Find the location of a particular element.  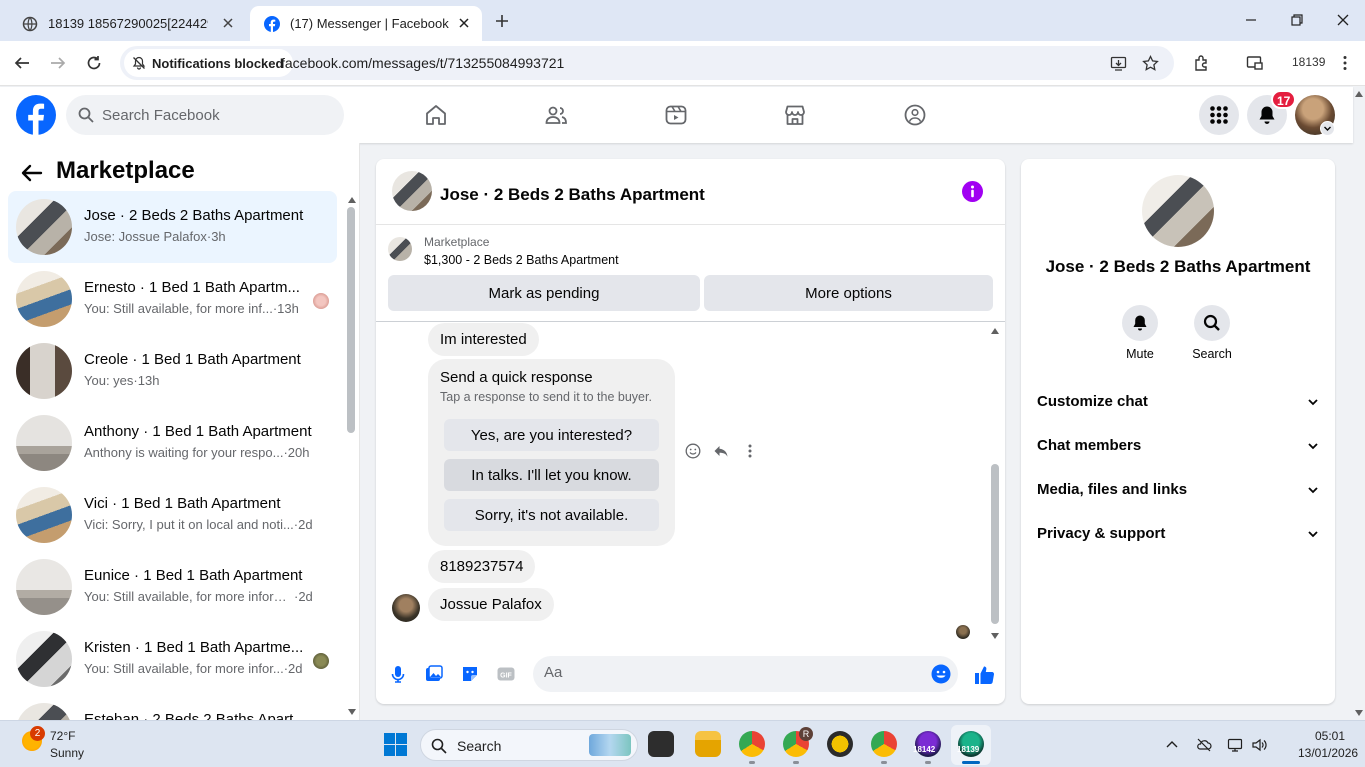

chrome-icon is located at coordinates (752, 744).